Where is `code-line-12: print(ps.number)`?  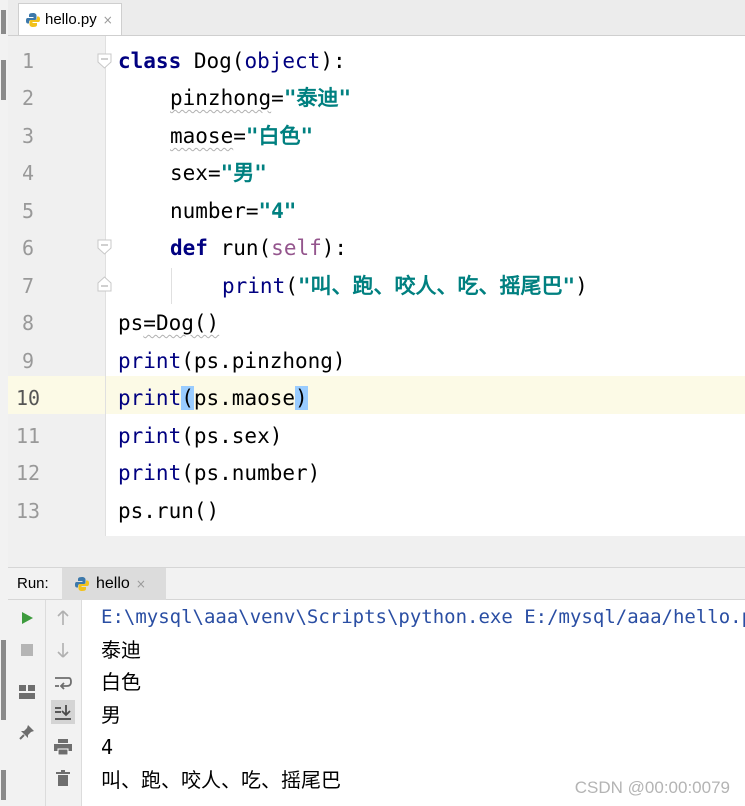 code-line-12: print(ps.number) is located at coordinates (219, 473).